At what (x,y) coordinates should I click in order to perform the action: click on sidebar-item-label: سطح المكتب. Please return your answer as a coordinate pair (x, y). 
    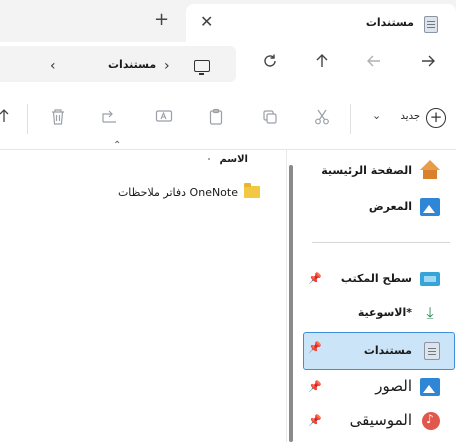
    Looking at the image, I should click on (376, 278).